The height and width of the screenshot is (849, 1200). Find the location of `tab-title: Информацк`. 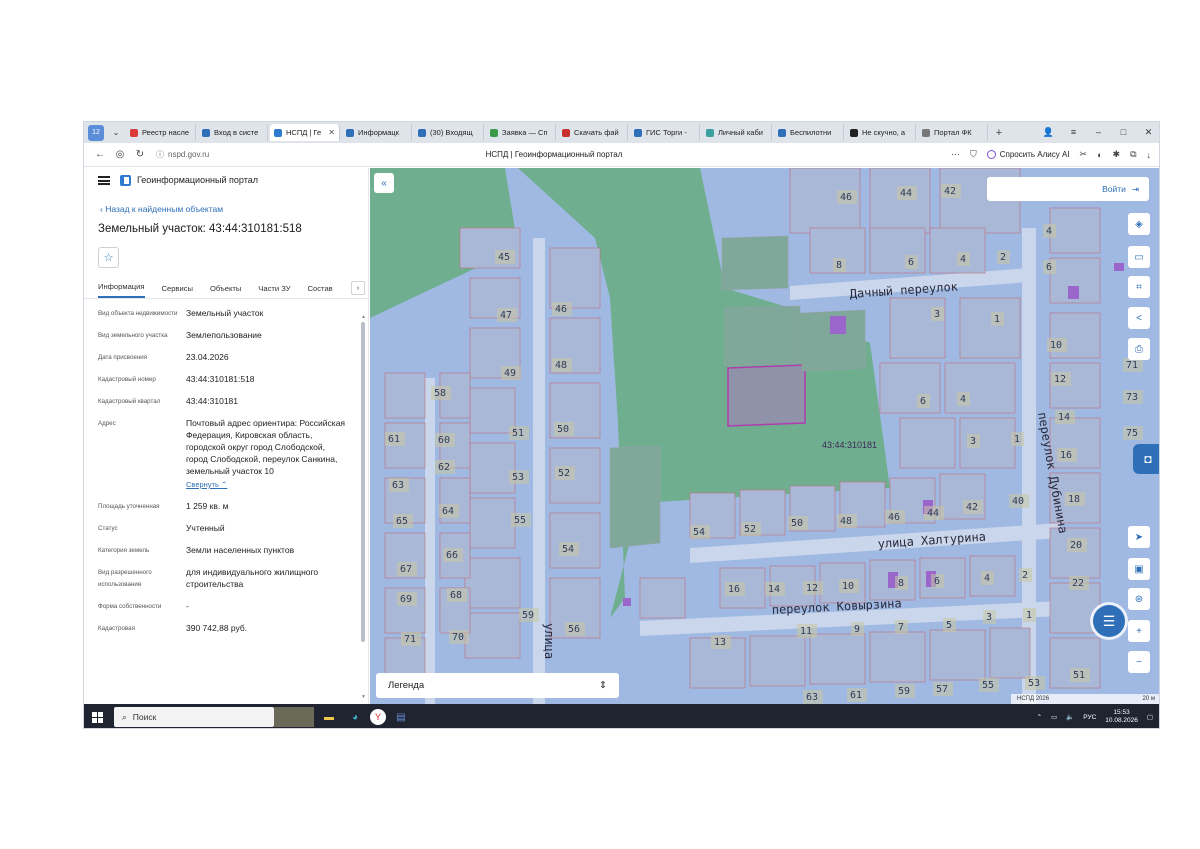

tab-title: Информацк is located at coordinates (378, 132).